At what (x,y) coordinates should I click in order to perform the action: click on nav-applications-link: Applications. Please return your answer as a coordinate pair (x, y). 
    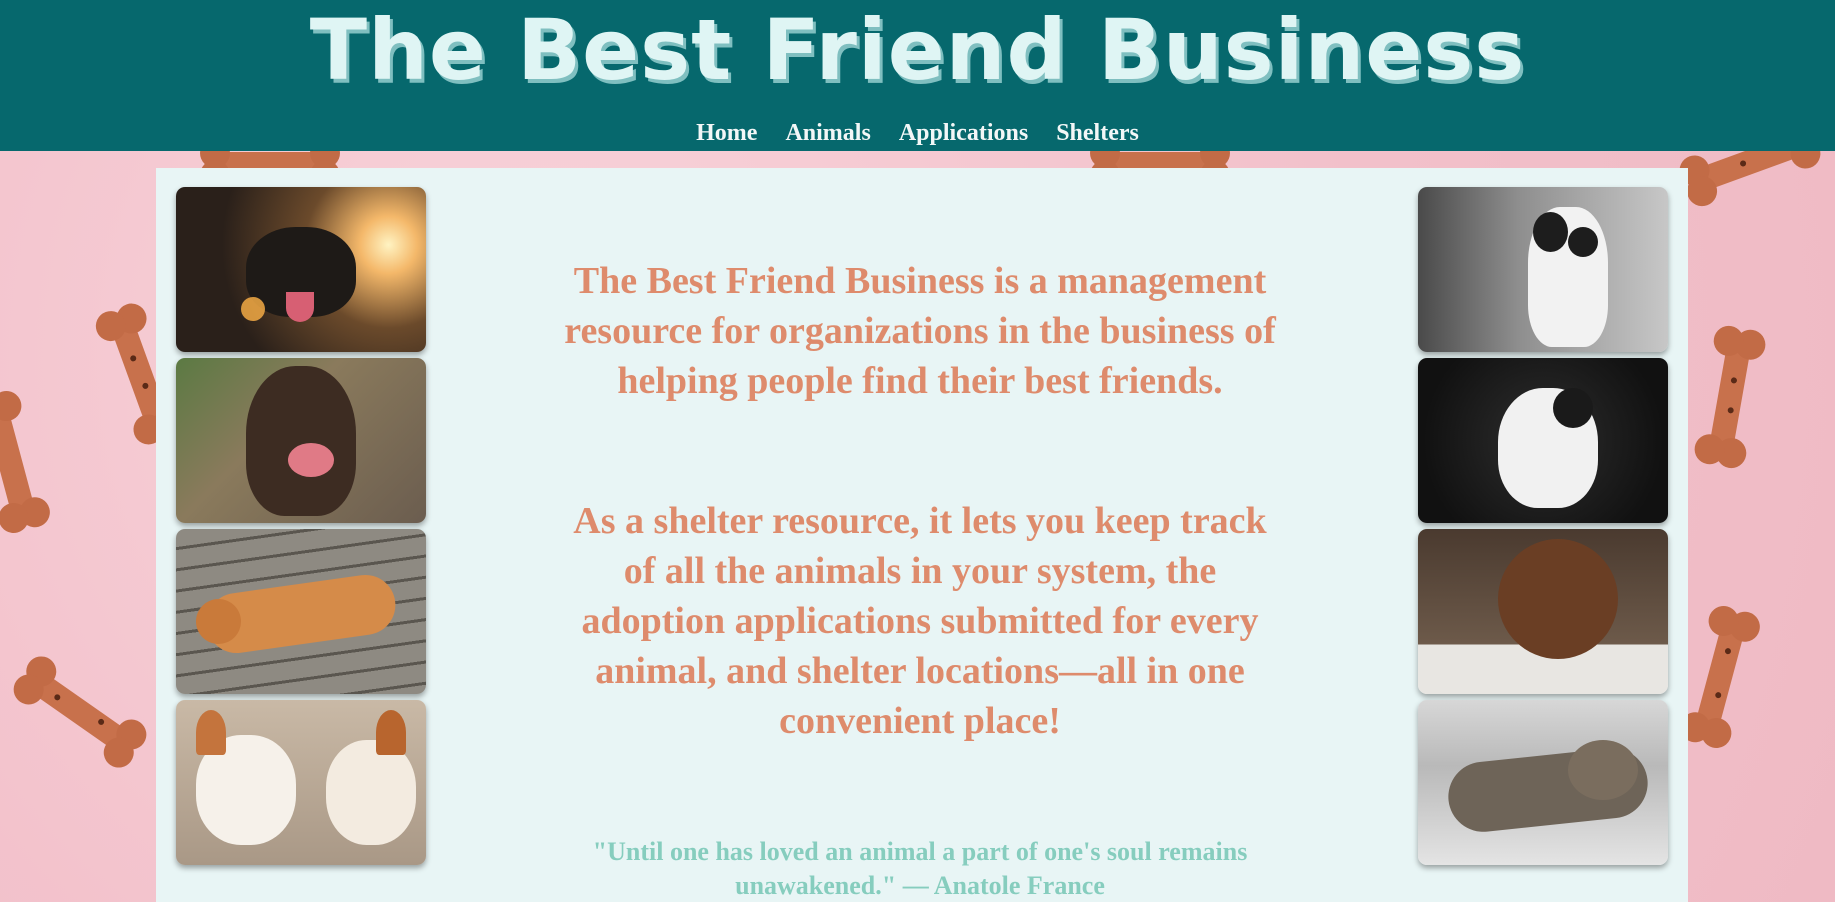
    Looking at the image, I should click on (963, 133).